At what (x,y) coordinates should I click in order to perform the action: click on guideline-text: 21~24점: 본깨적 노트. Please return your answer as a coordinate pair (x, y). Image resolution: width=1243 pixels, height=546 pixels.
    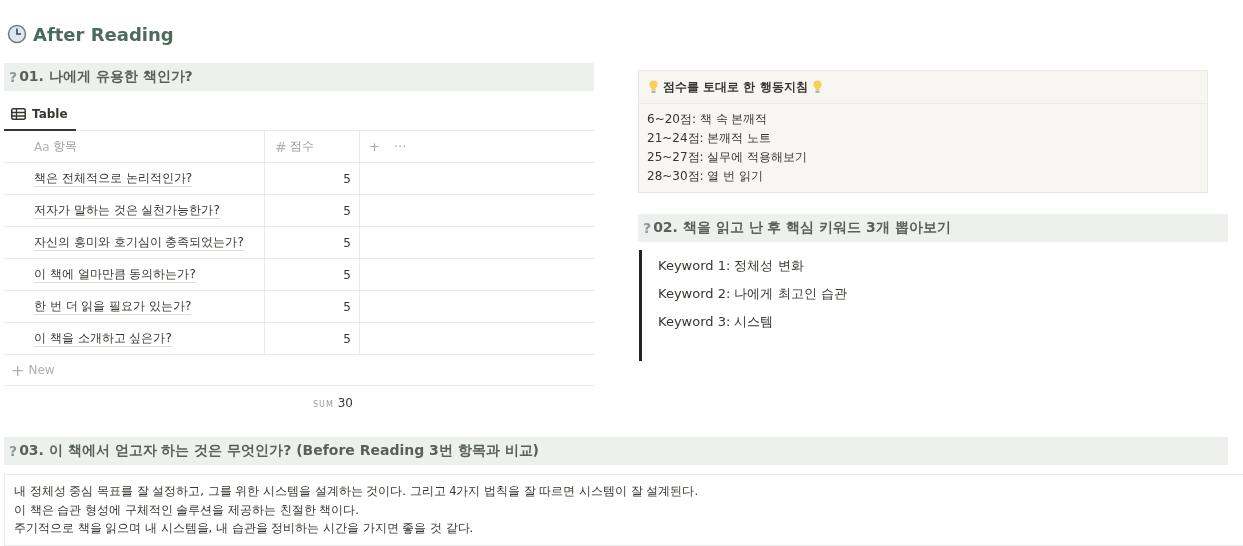
    Looking at the image, I should click on (710, 138).